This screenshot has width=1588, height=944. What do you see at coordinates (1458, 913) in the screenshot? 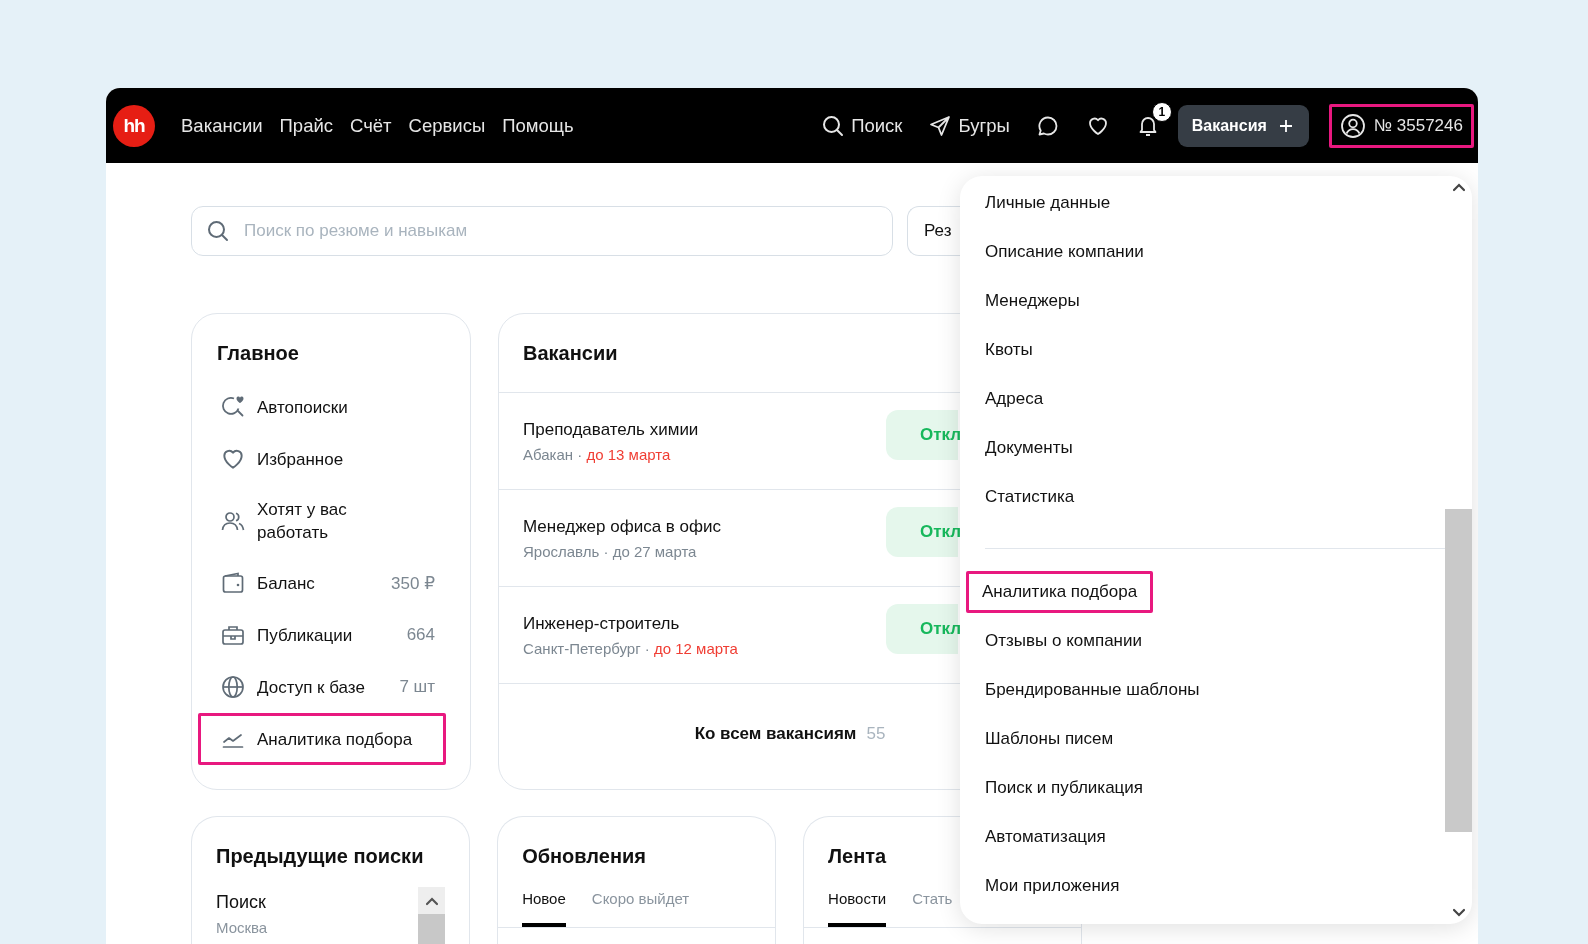
I see `scroll-down-icon` at bounding box center [1458, 913].